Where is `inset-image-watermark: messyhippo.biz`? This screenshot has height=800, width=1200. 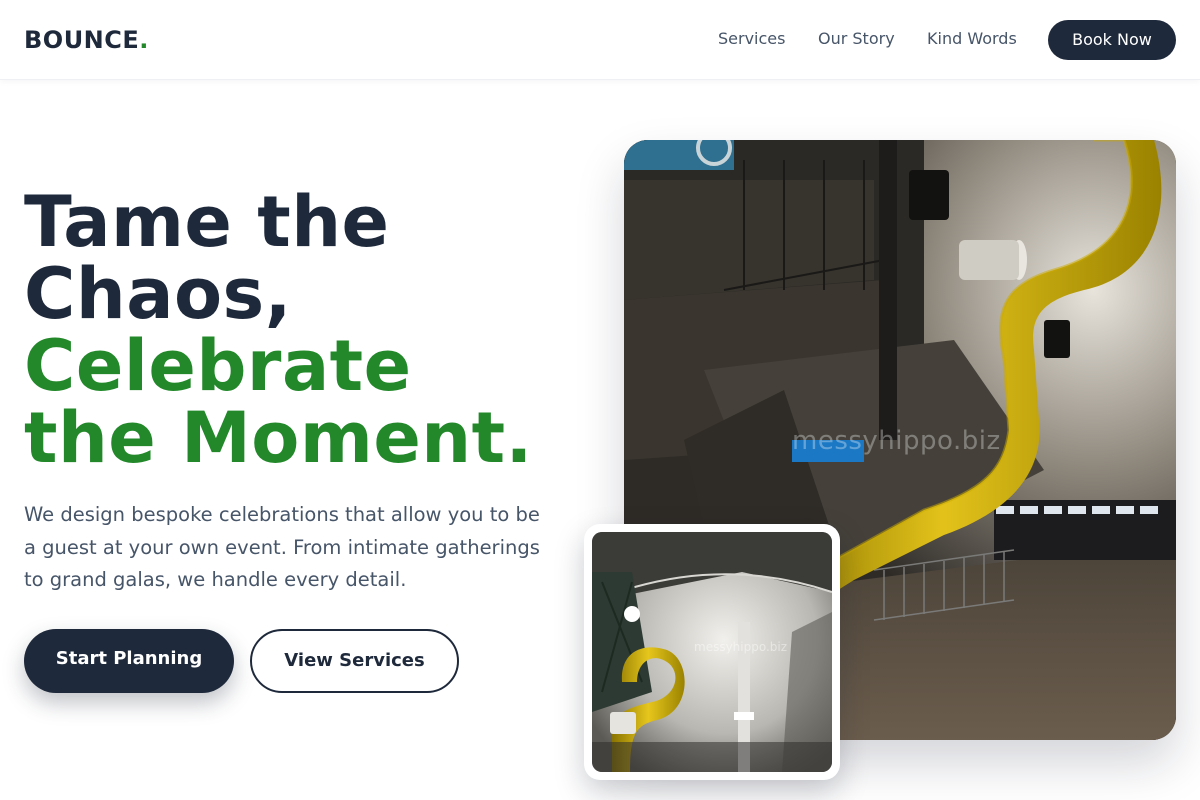 inset-image-watermark: messyhippo.biz is located at coordinates (741, 647).